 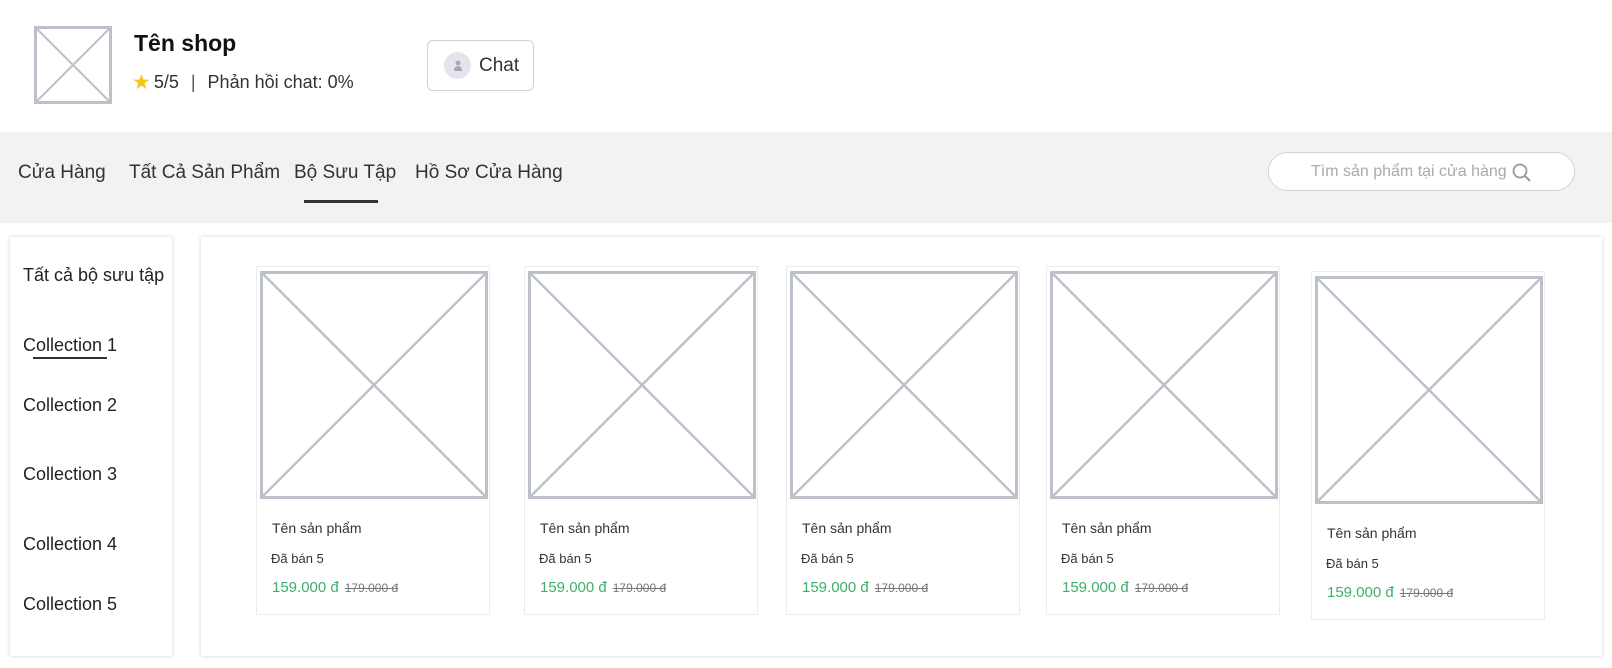 I want to click on sidebar-item-collection-4: Collection 4, so click(x=70, y=544).